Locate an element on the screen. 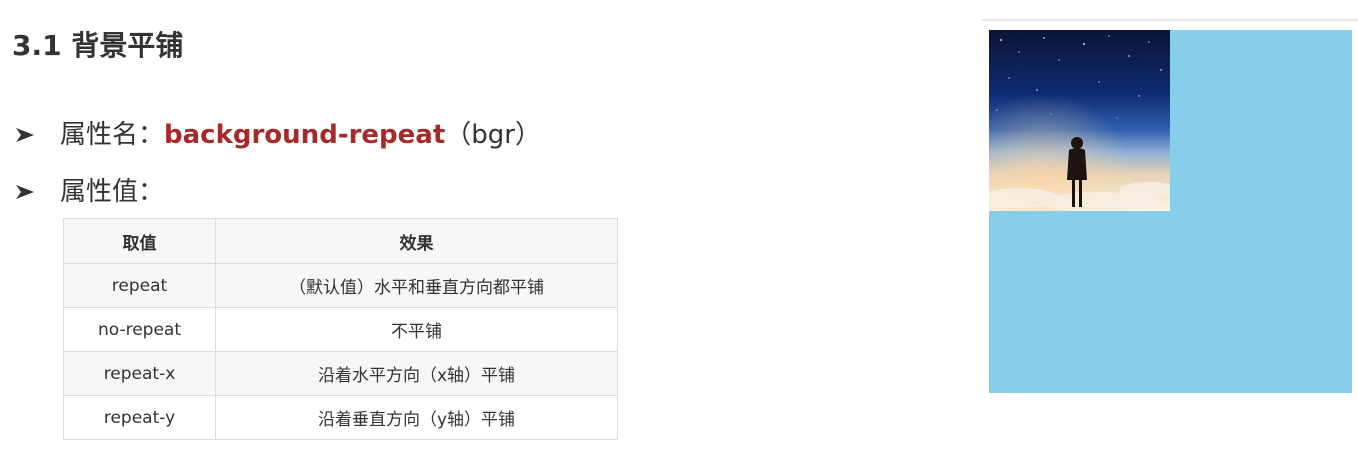 This screenshot has width=1358, height=452. bullet-property-name: 属性名：background-repeat（bgr） is located at coordinates (277, 135).